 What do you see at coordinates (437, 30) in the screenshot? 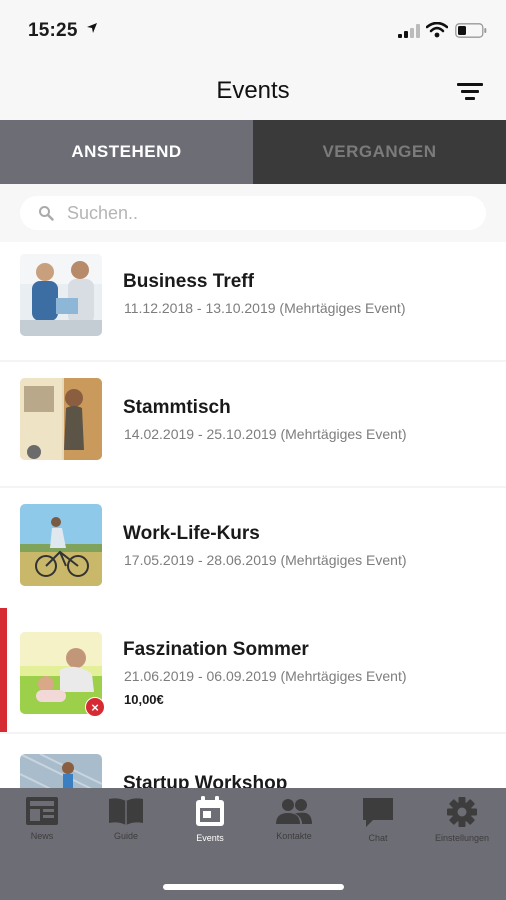
I see `wifi-icon` at bounding box center [437, 30].